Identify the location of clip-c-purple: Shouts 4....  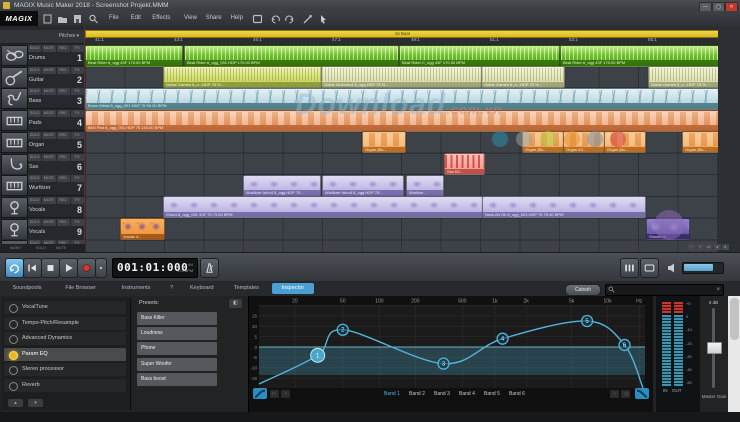
(668, 229).